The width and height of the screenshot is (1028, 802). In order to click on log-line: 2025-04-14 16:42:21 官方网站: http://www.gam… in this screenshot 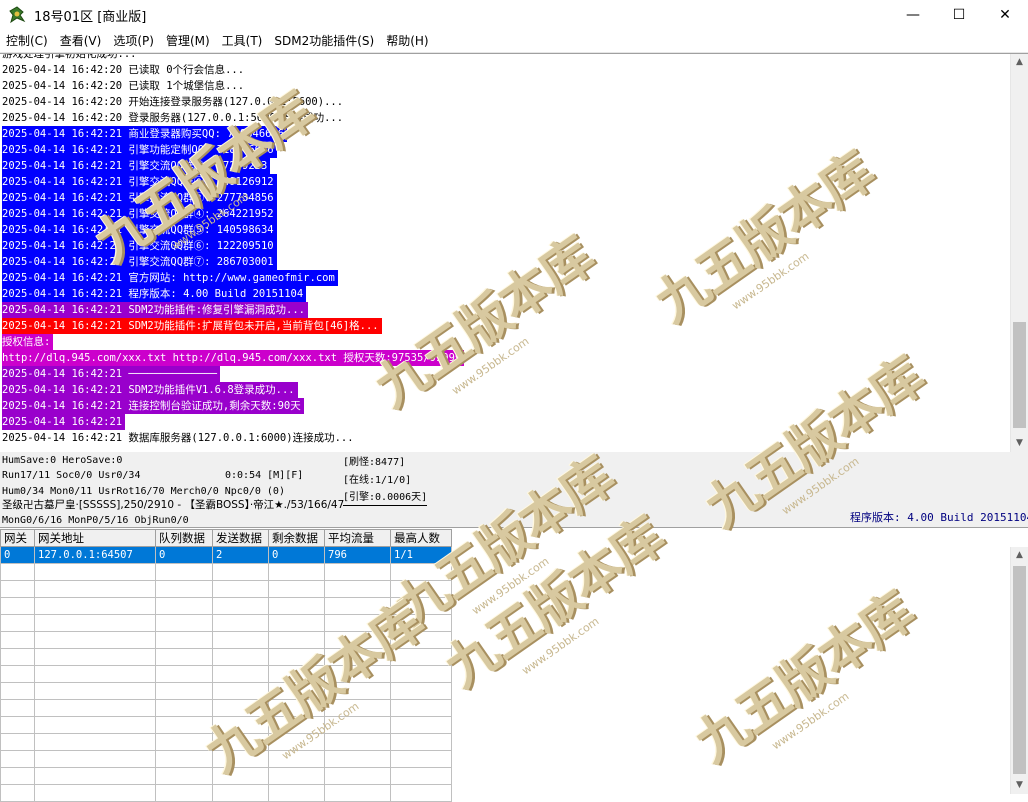, I will do `click(505, 278)`.